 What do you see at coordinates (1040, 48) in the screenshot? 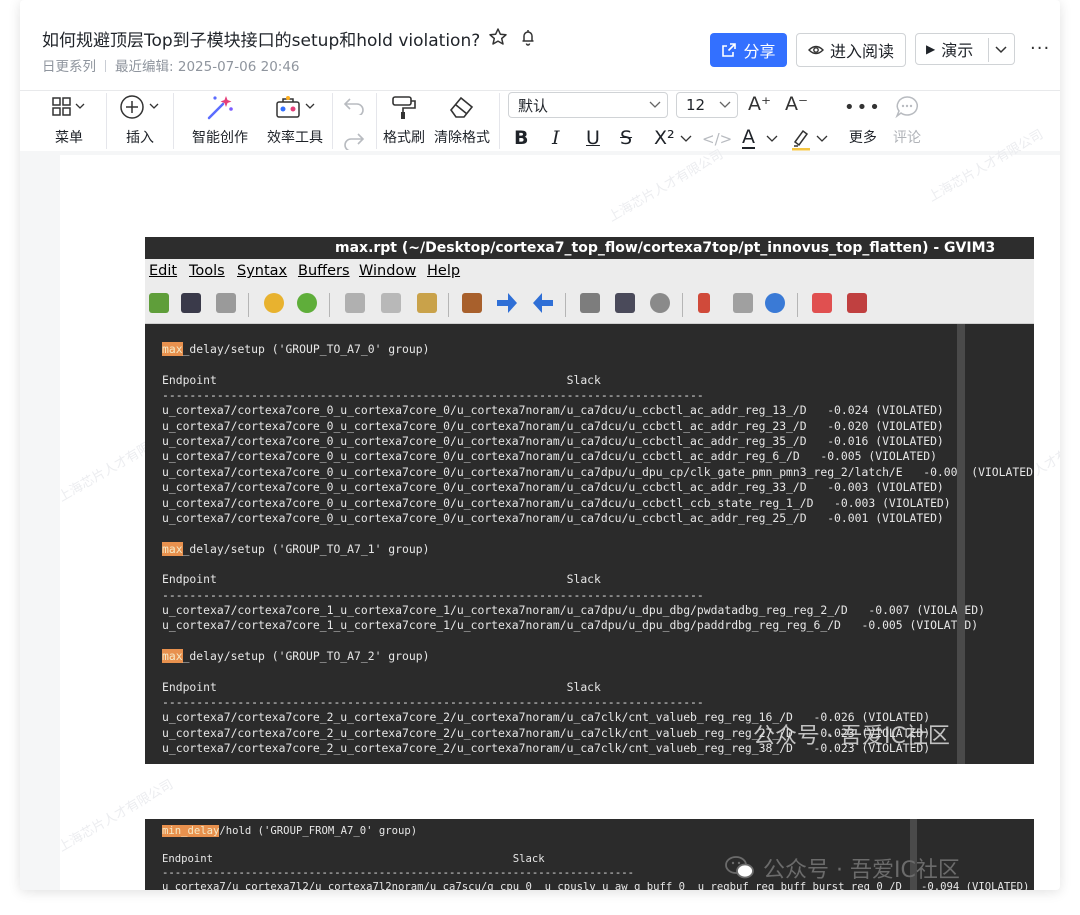
I see `more-menu-button: ···` at bounding box center [1040, 48].